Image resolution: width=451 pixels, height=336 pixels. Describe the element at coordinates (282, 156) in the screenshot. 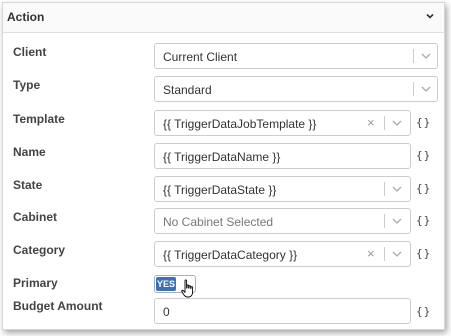

I see `name-input: {{ TriggerDataName }}` at that location.